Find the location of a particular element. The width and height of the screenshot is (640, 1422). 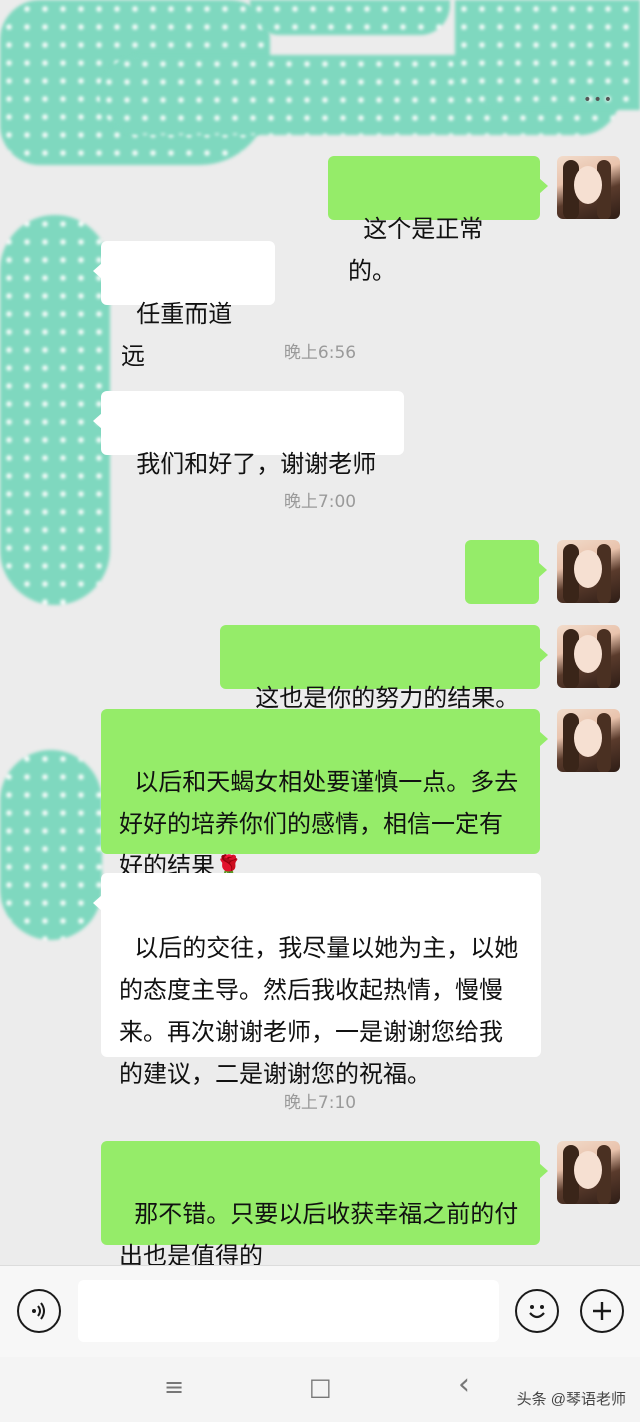

message-bubble-outgoing: 以后和天蝎女相处要谨慎一点。多去好好的培养你们的感情，相信一定有好的结果🌹 is located at coordinates (324, 794).